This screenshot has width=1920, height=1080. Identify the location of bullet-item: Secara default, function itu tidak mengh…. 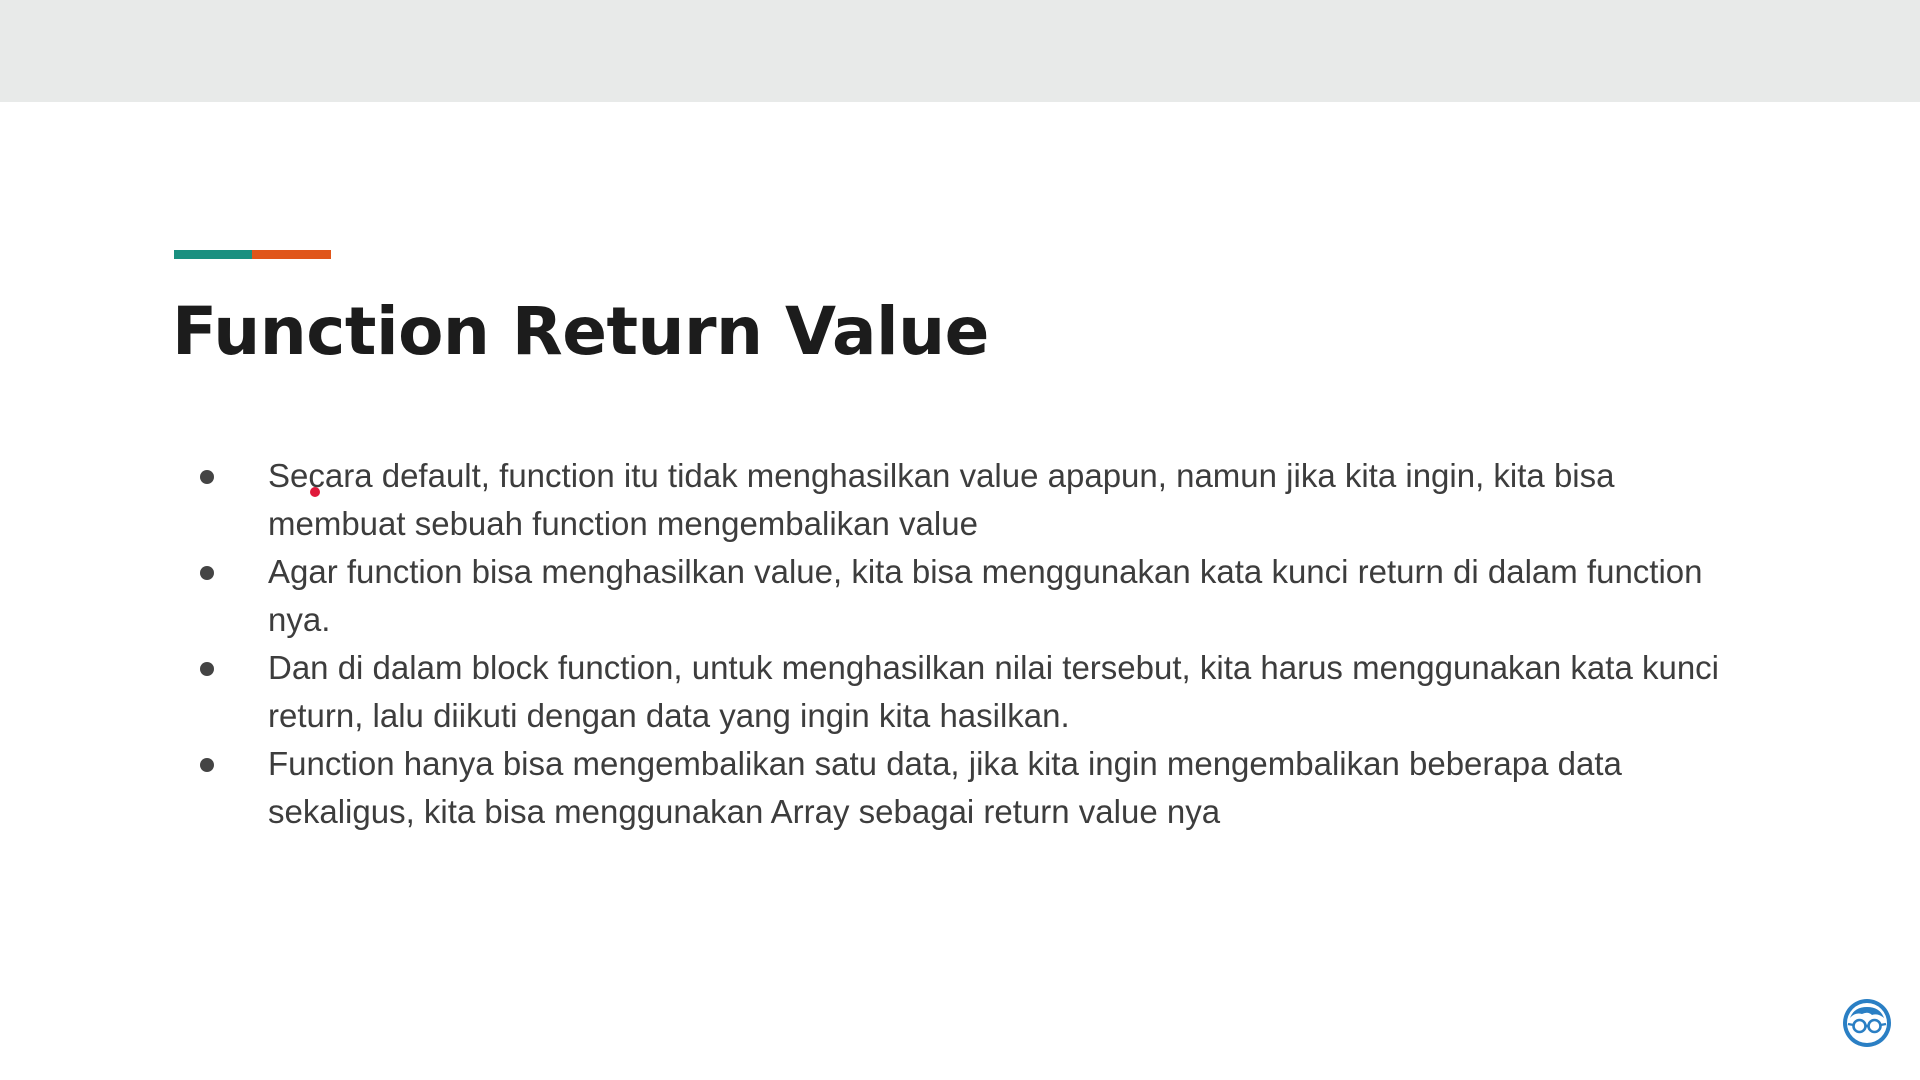
(980, 500).